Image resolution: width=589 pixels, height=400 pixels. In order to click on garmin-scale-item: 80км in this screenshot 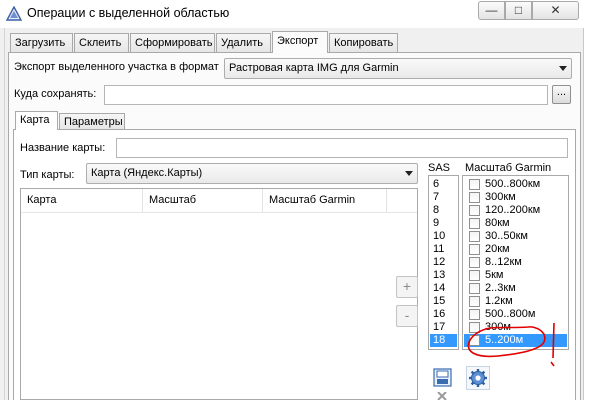, I will do `click(515, 223)`.